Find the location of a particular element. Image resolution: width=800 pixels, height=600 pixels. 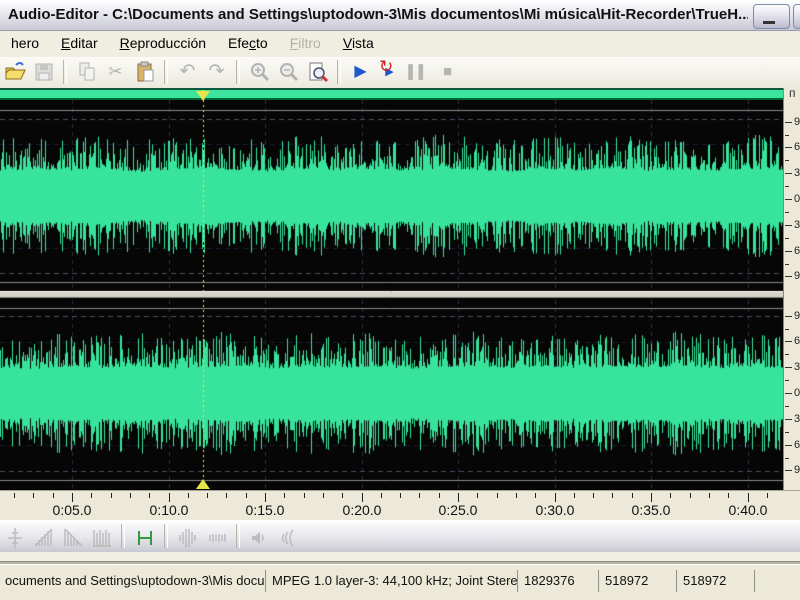

menu-item-vista: Vista is located at coordinates (358, 44).